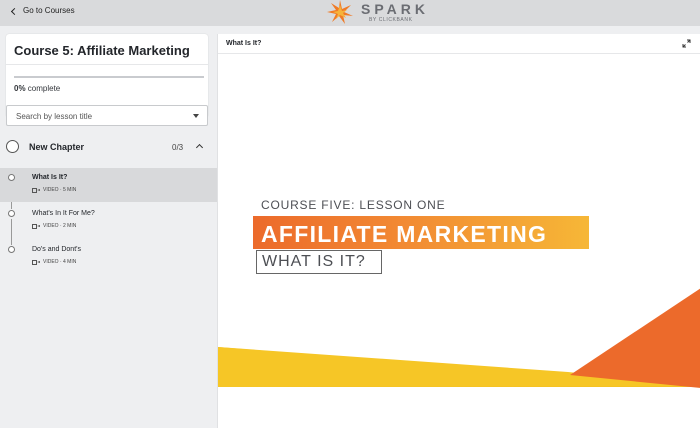 This screenshot has height=428, width=700. Describe the element at coordinates (391, 20) in the screenshot. I see `brand-subtitle: BY CLICKBANK` at that location.